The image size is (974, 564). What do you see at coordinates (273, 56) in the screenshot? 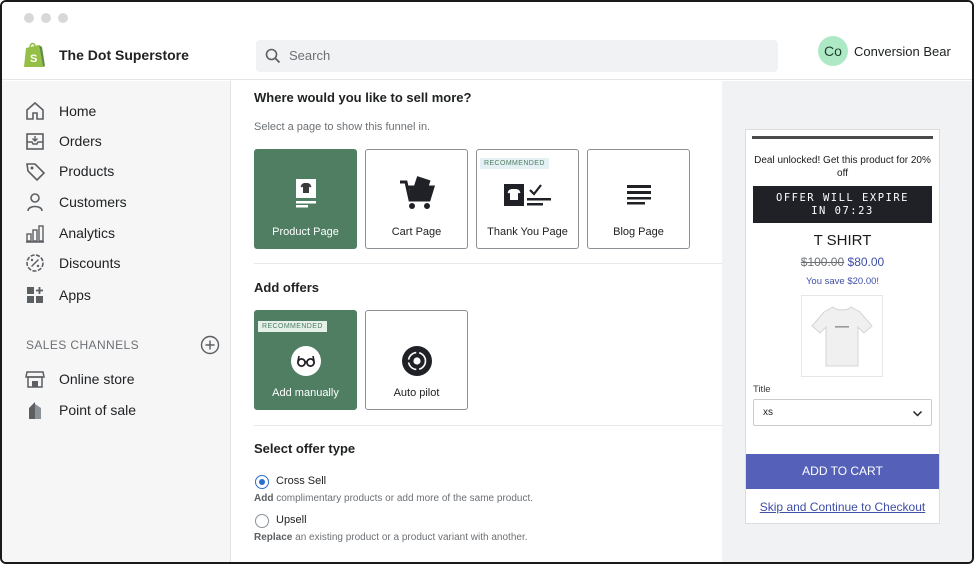
I see `search-icon` at bounding box center [273, 56].